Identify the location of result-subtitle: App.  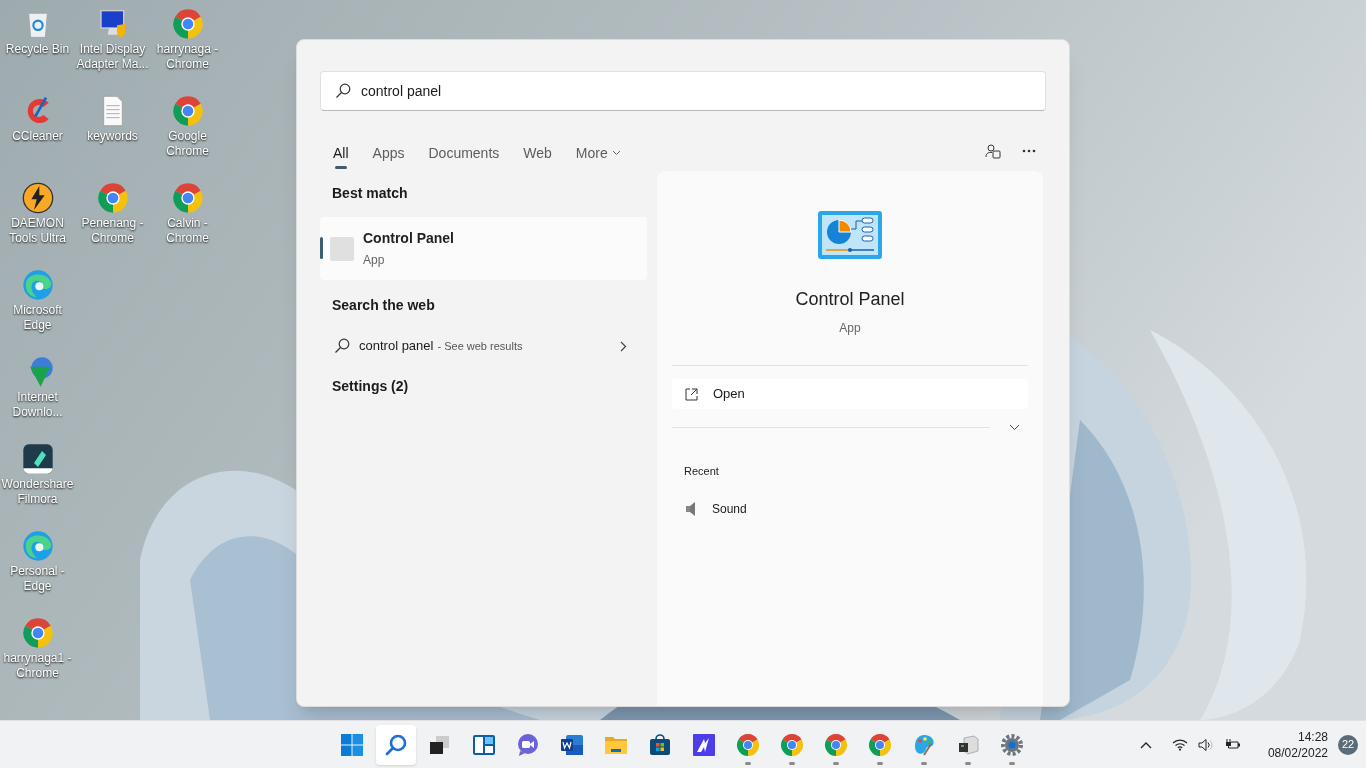
(374, 260).